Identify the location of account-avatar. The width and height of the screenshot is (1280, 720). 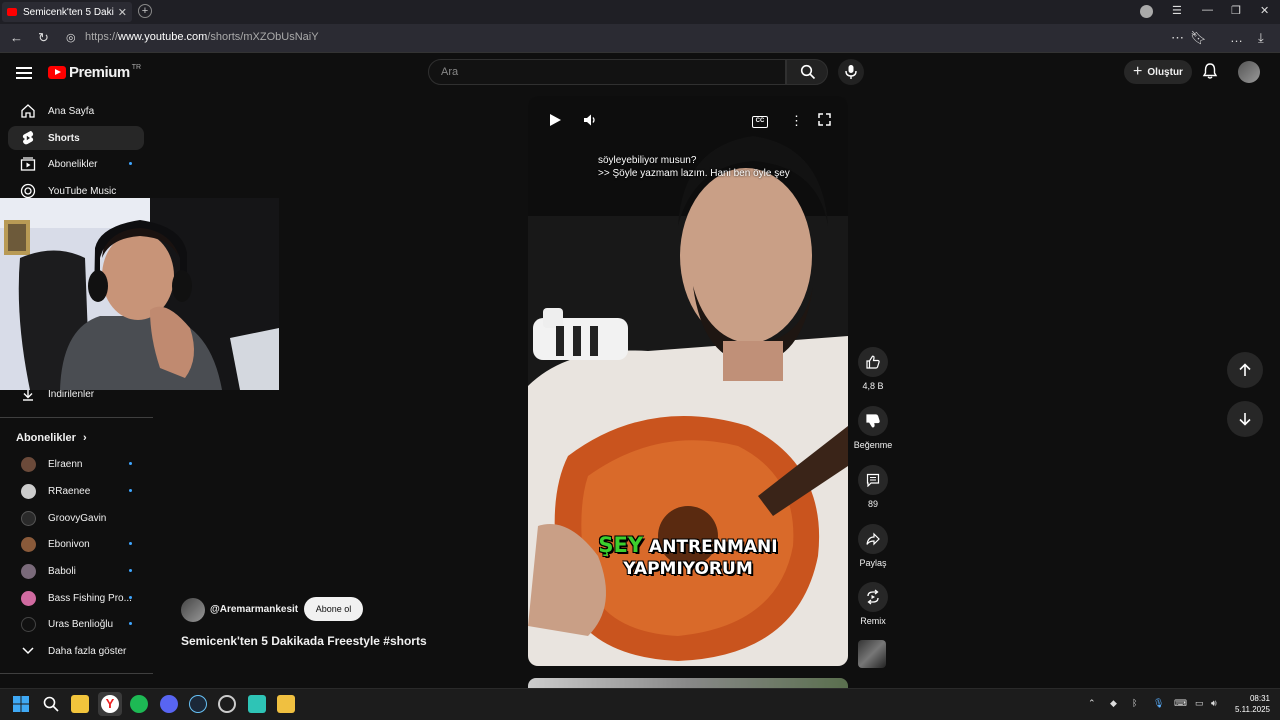
(1249, 72).